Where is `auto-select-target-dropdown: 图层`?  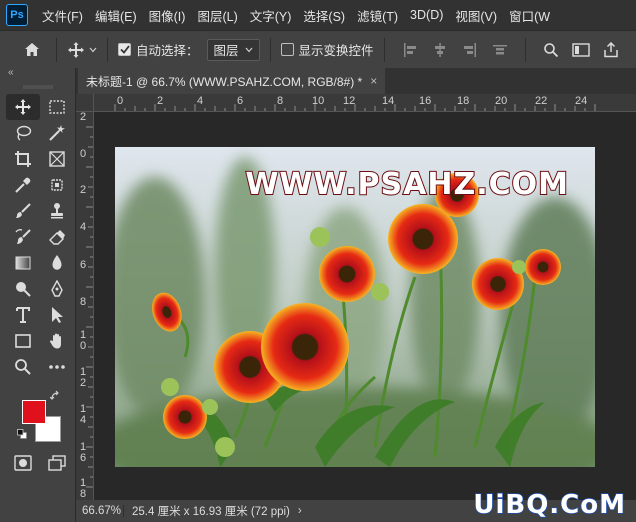 auto-select-target-dropdown: 图层 is located at coordinates (233, 49).